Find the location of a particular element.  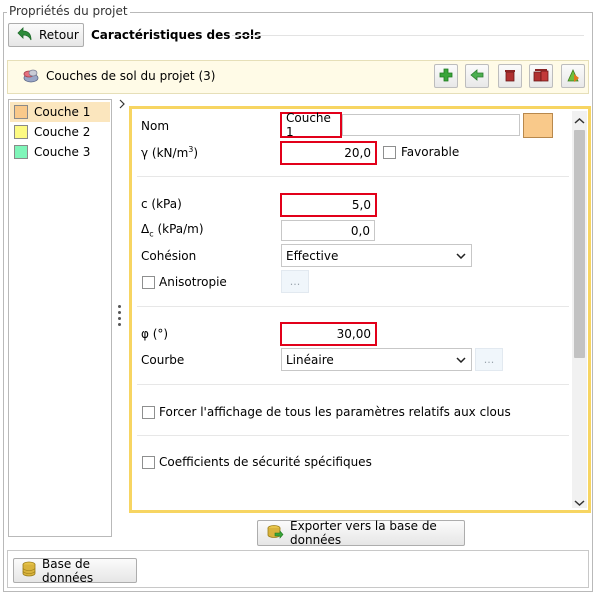

duplicate-layer-button is located at coordinates (477, 76).